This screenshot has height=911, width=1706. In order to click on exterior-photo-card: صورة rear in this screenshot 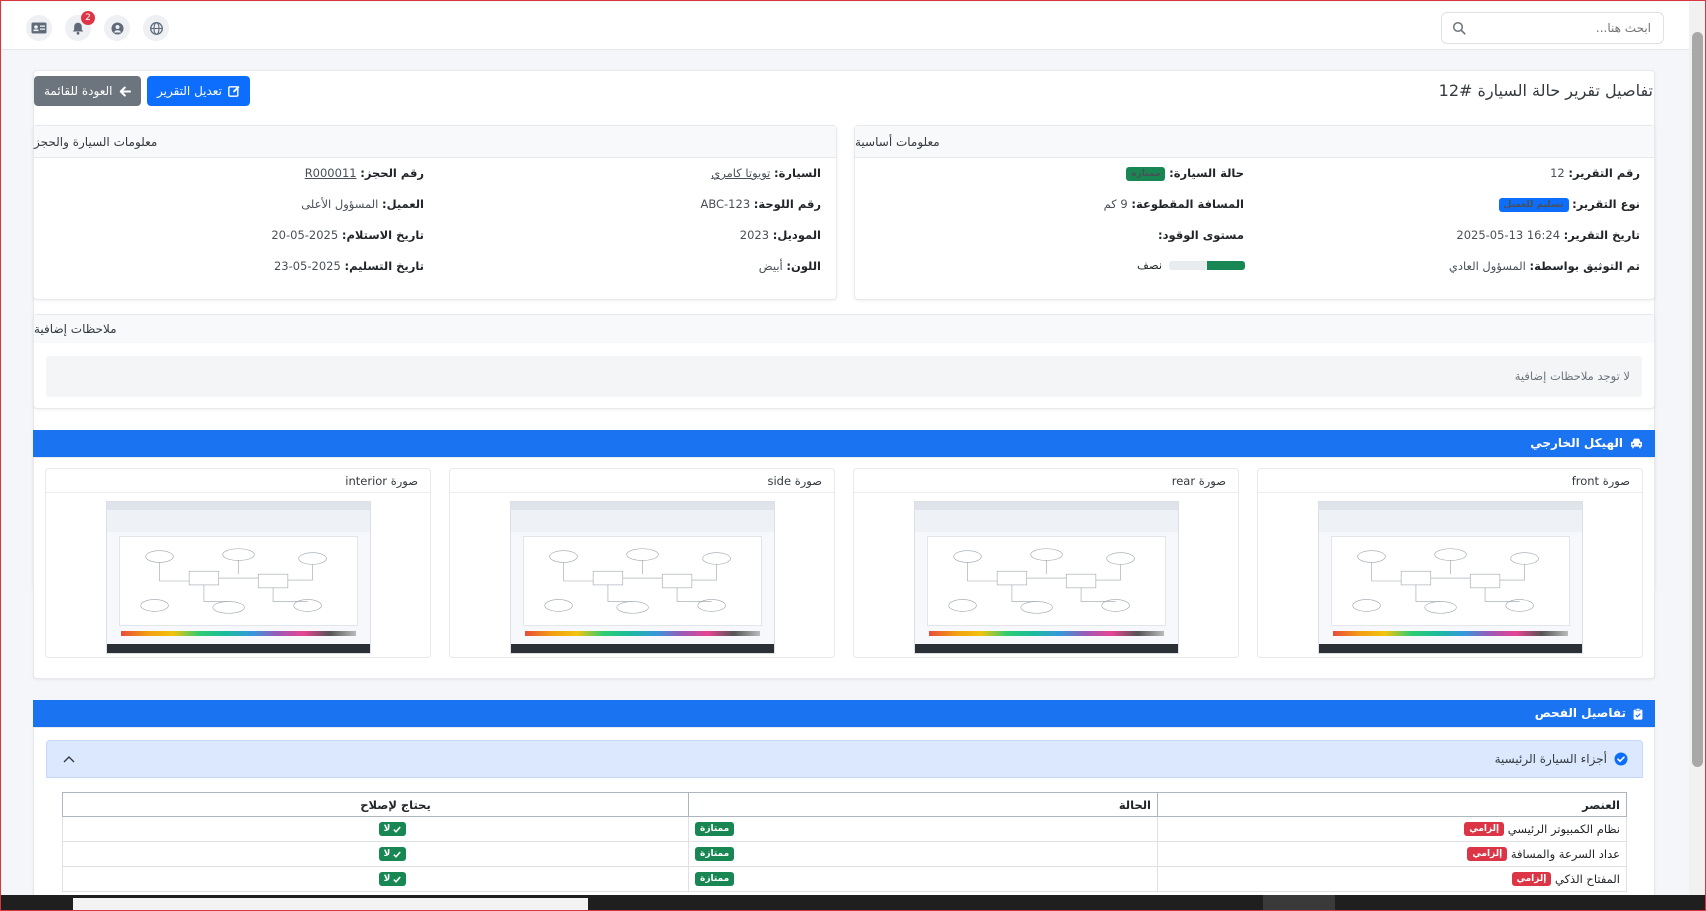, I will do `click(1046, 563)`.